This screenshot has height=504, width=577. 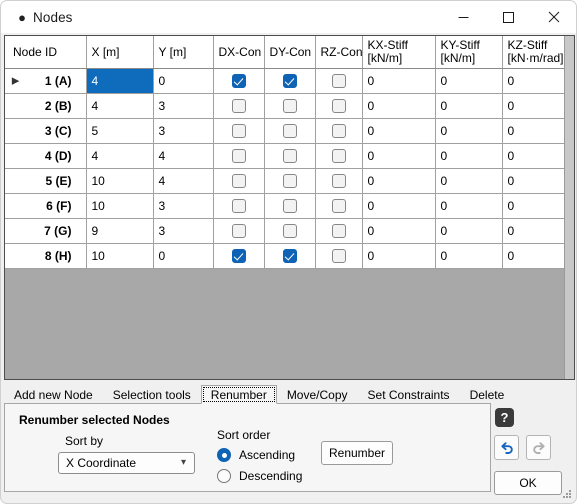 What do you see at coordinates (151, 394) in the screenshot?
I see `tab-selection-tools: Selection tools` at bounding box center [151, 394].